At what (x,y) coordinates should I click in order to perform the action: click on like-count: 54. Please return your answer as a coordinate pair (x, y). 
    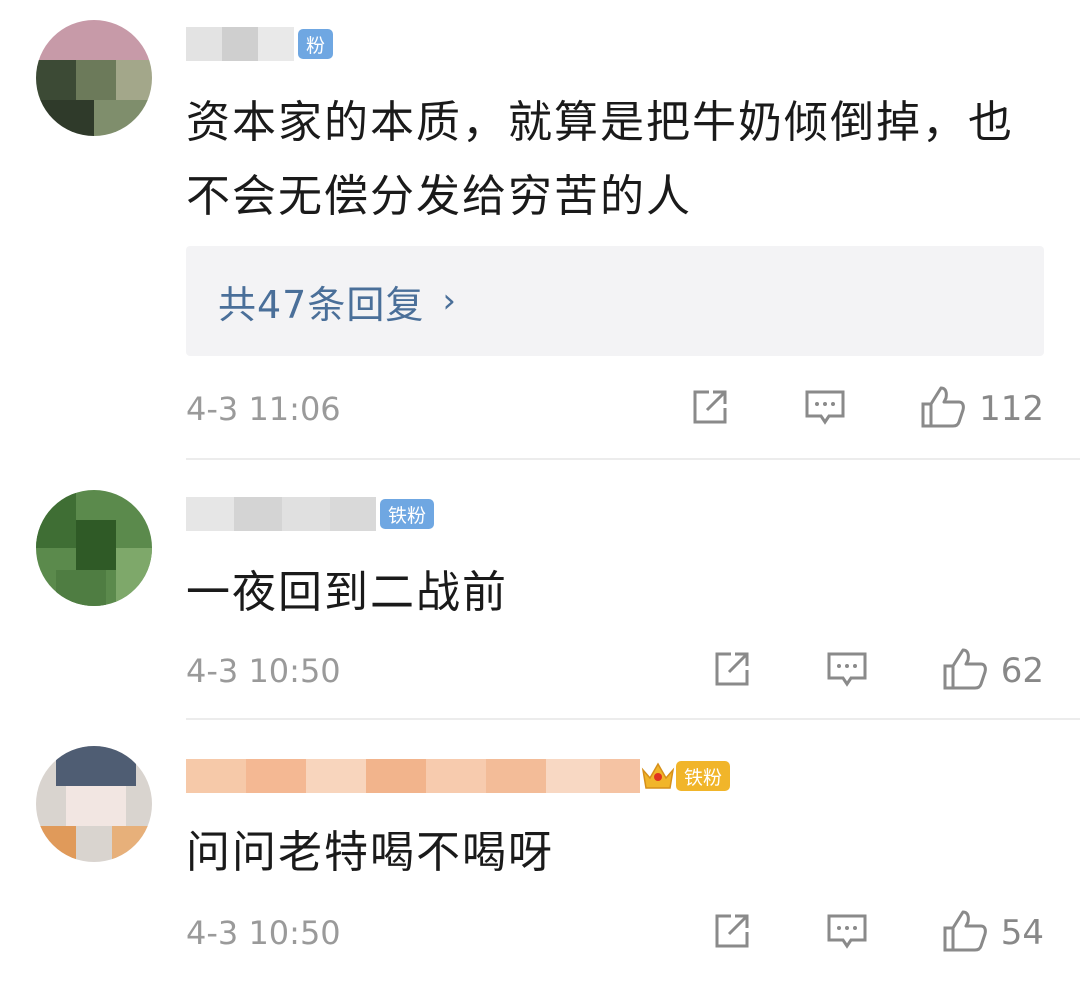
    Looking at the image, I should click on (1022, 933).